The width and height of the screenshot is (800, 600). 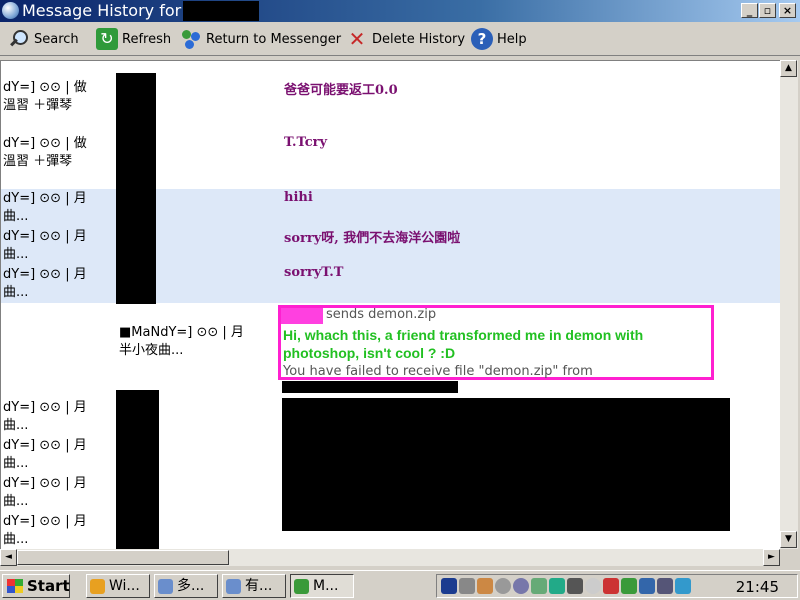 What do you see at coordinates (97, 586) in the screenshot?
I see `browser-icon` at bounding box center [97, 586].